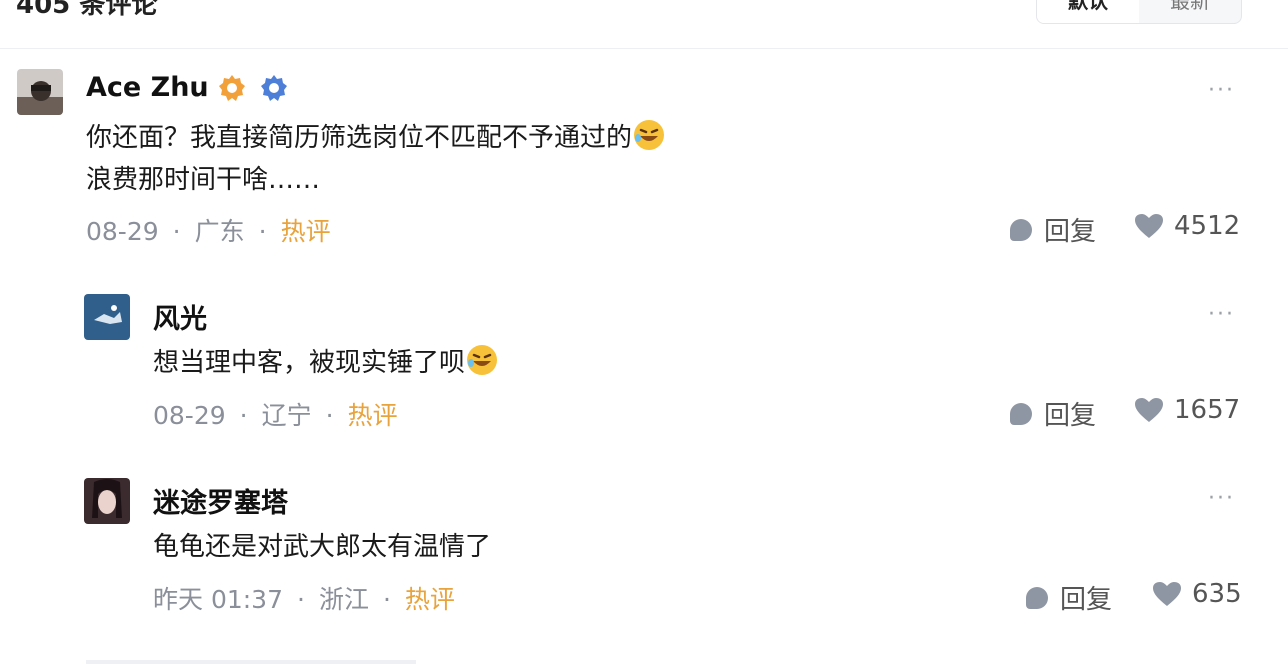  I want to click on sort-tabs: 默认 最新, so click(1139, 12).